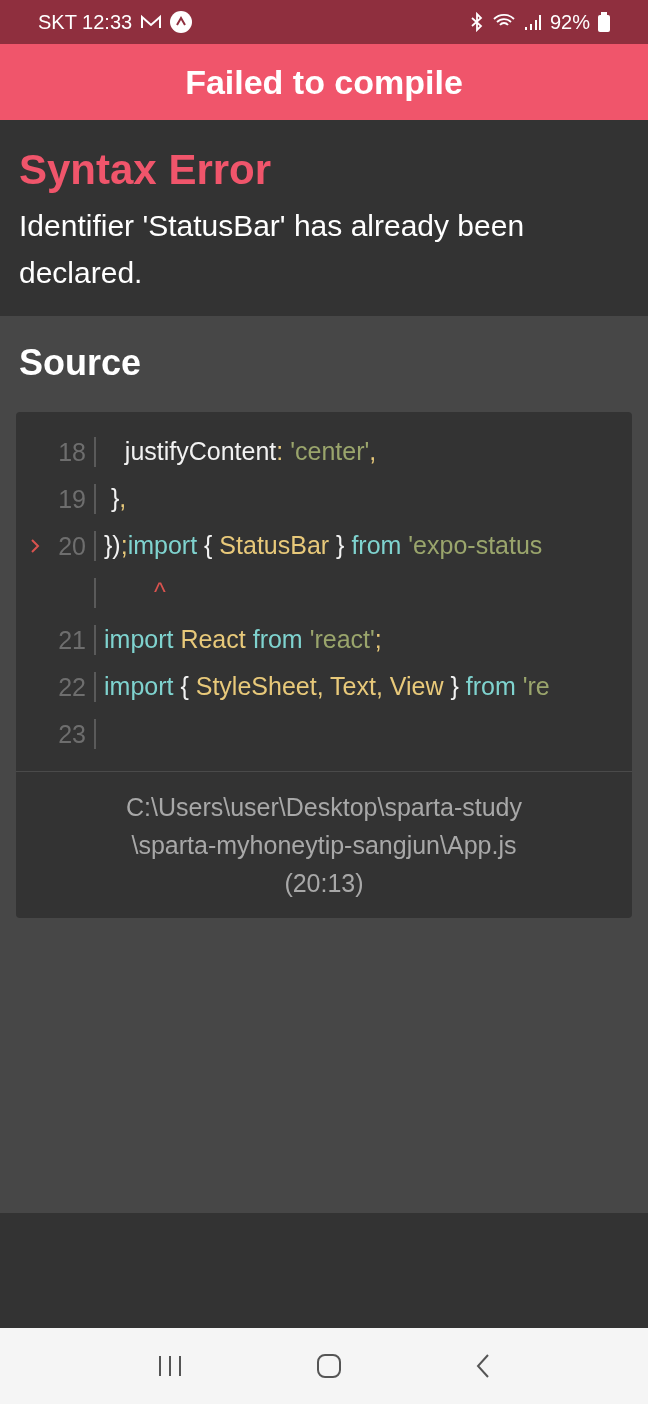  I want to click on app-icon, so click(181, 22).